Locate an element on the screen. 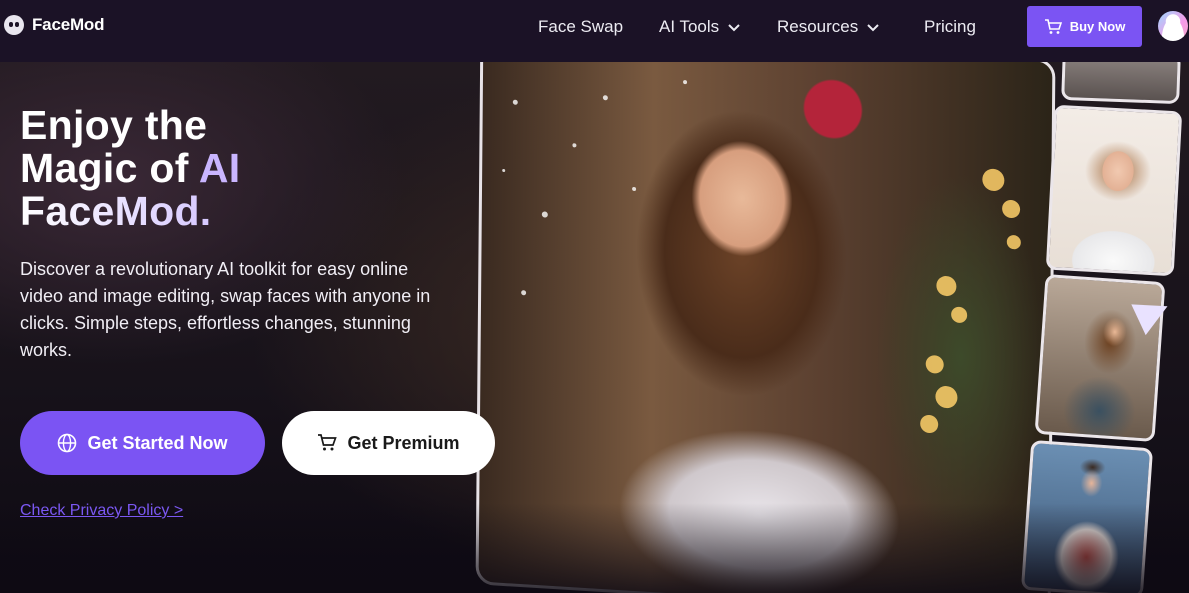 The height and width of the screenshot is (593, 1189). hero-title-accent: AI is located at coordinates (219, 168).